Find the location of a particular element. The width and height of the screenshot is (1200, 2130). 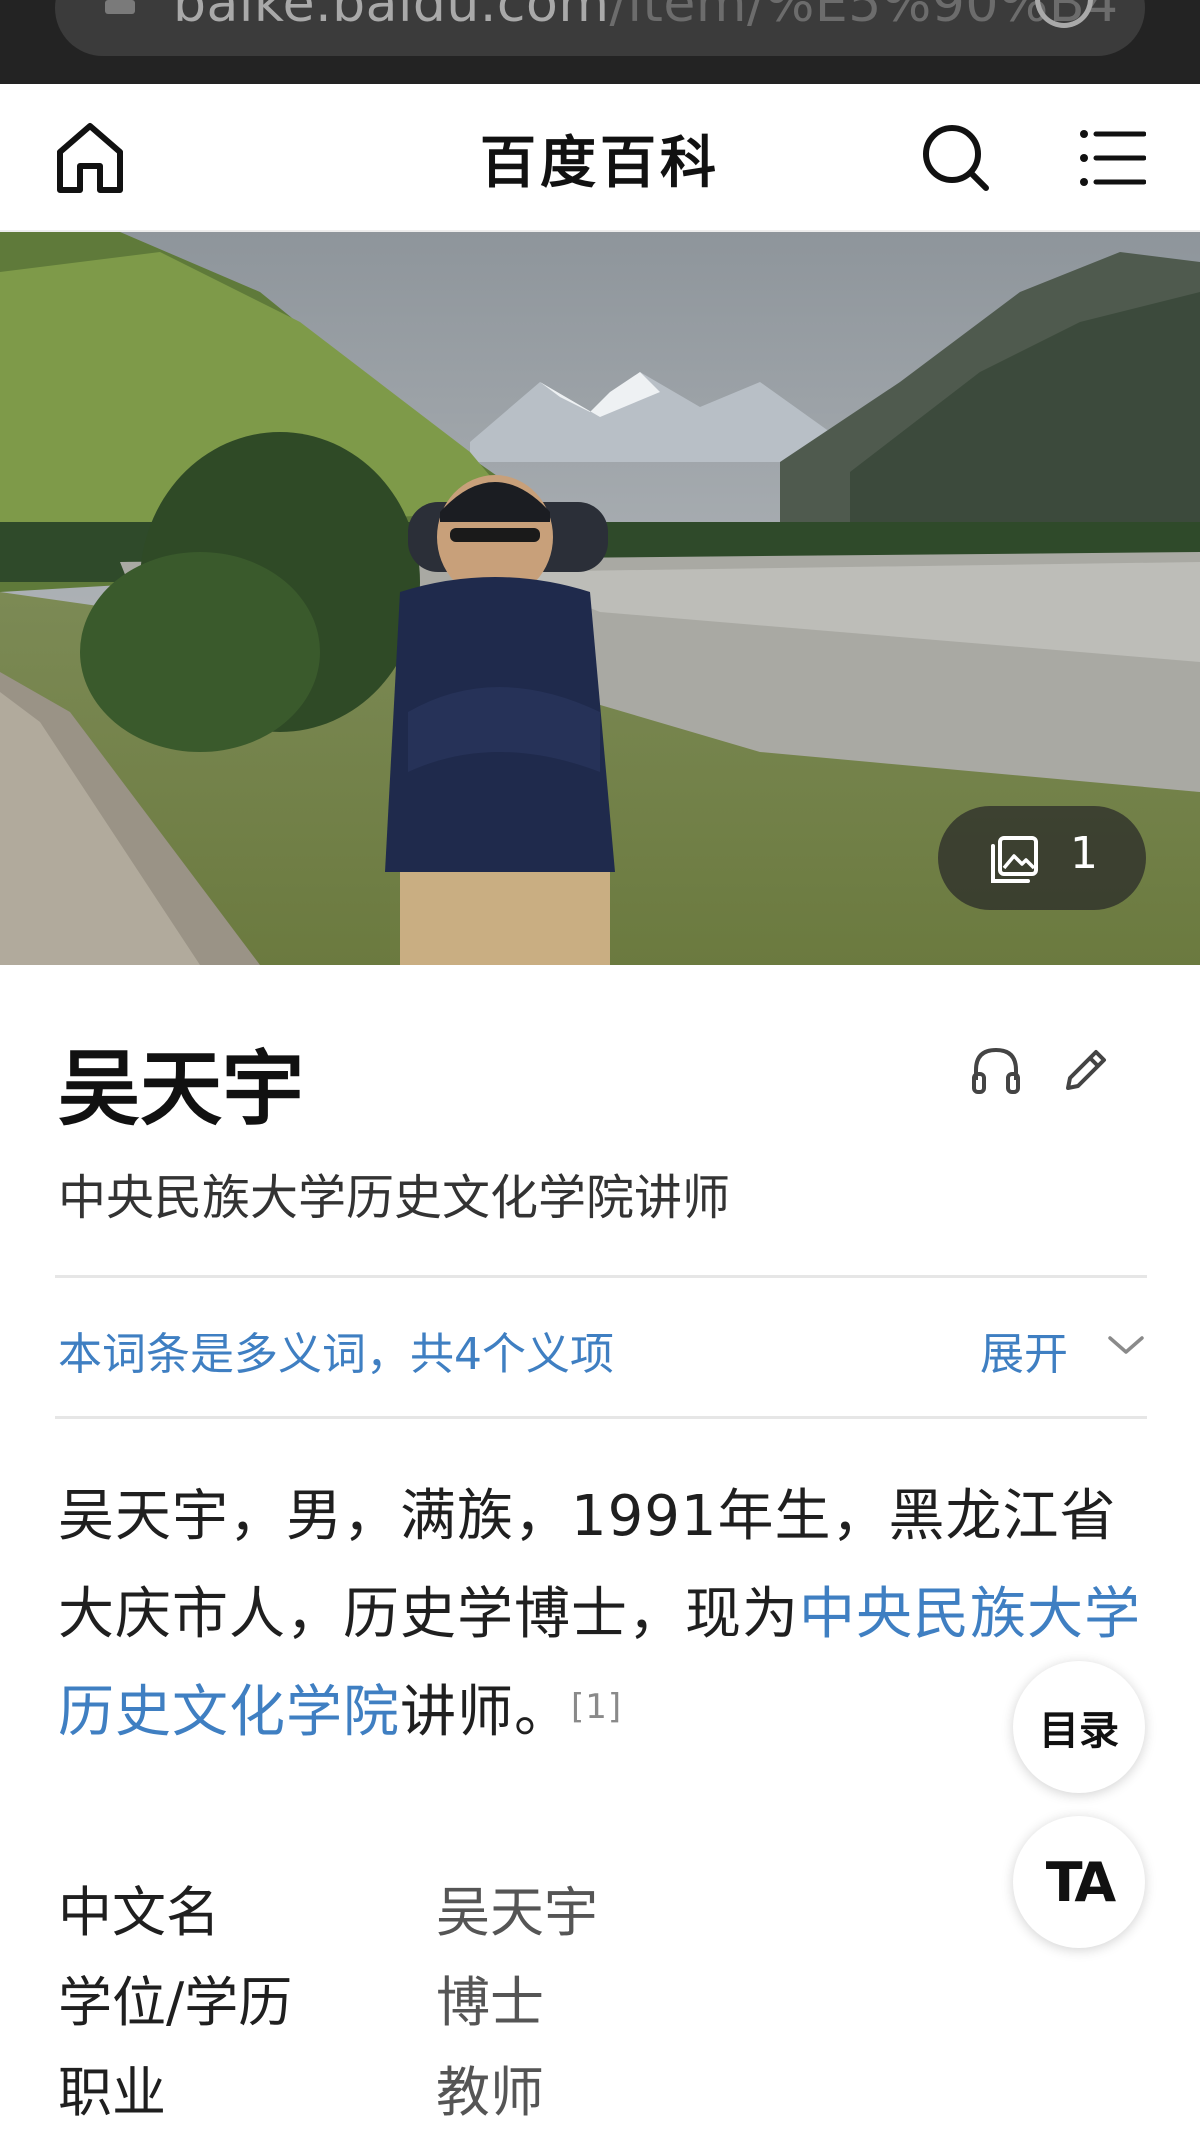

chevron-down-icon is located at coordinates (1126, 1345).